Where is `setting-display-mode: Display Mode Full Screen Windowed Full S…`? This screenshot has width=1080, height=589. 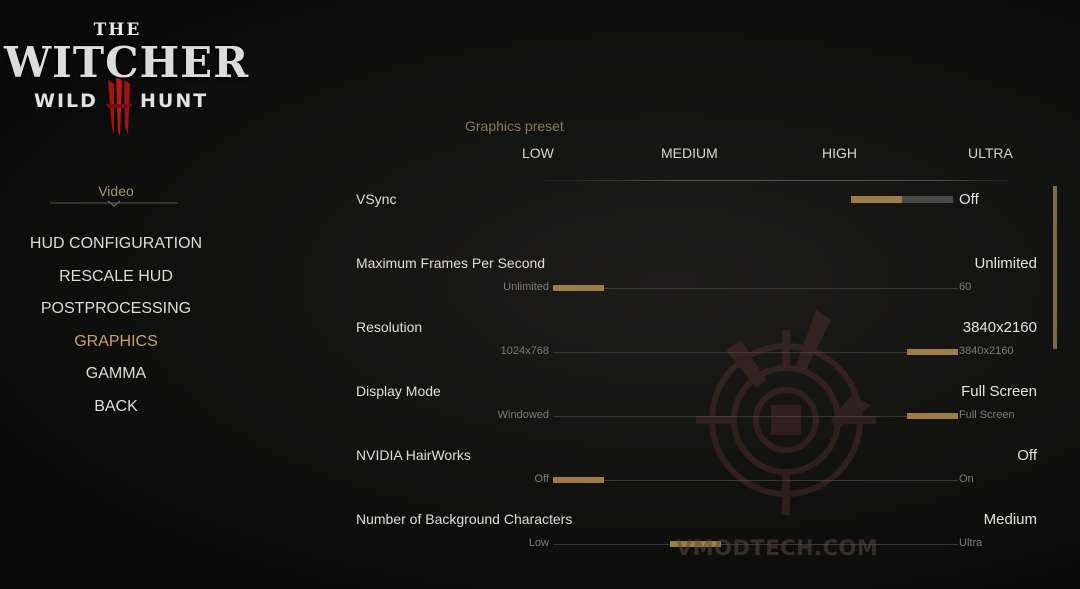 setting-display-mode: Display Mode Full Screen Windowed Full S… is located at coordinates (540, 413).